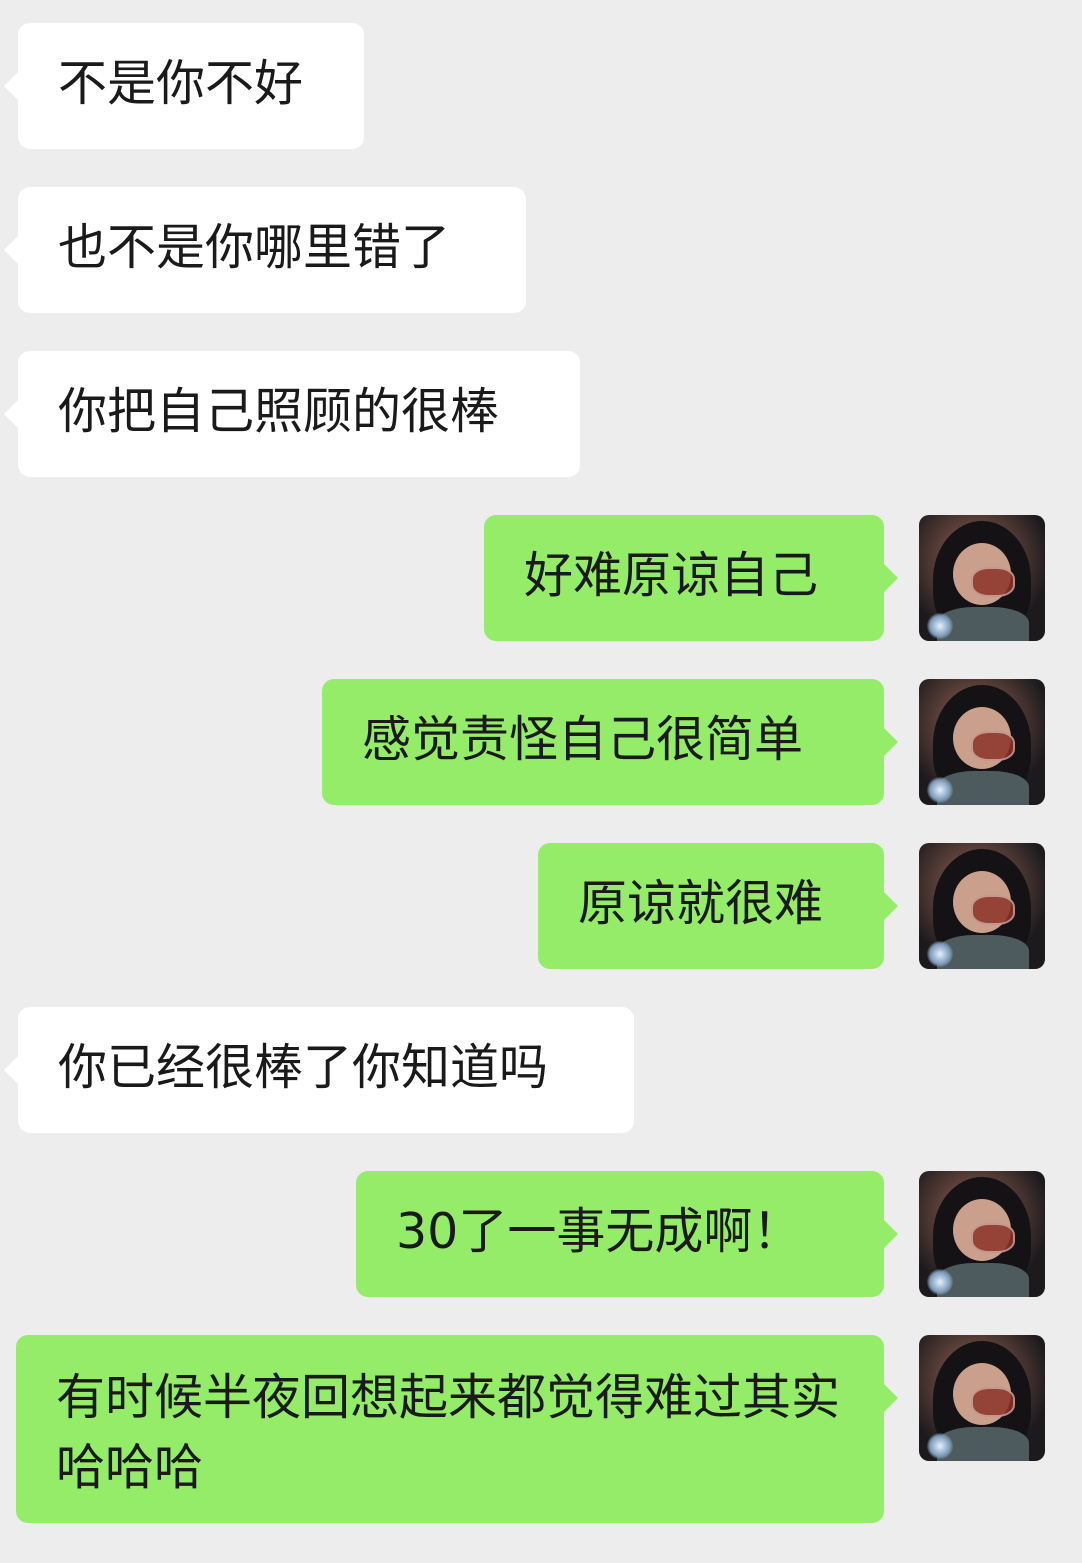 This screenshot has width=1082, height=1563. I want to click on message-text: 你把自己照顾的很棒, so click(279, 411).